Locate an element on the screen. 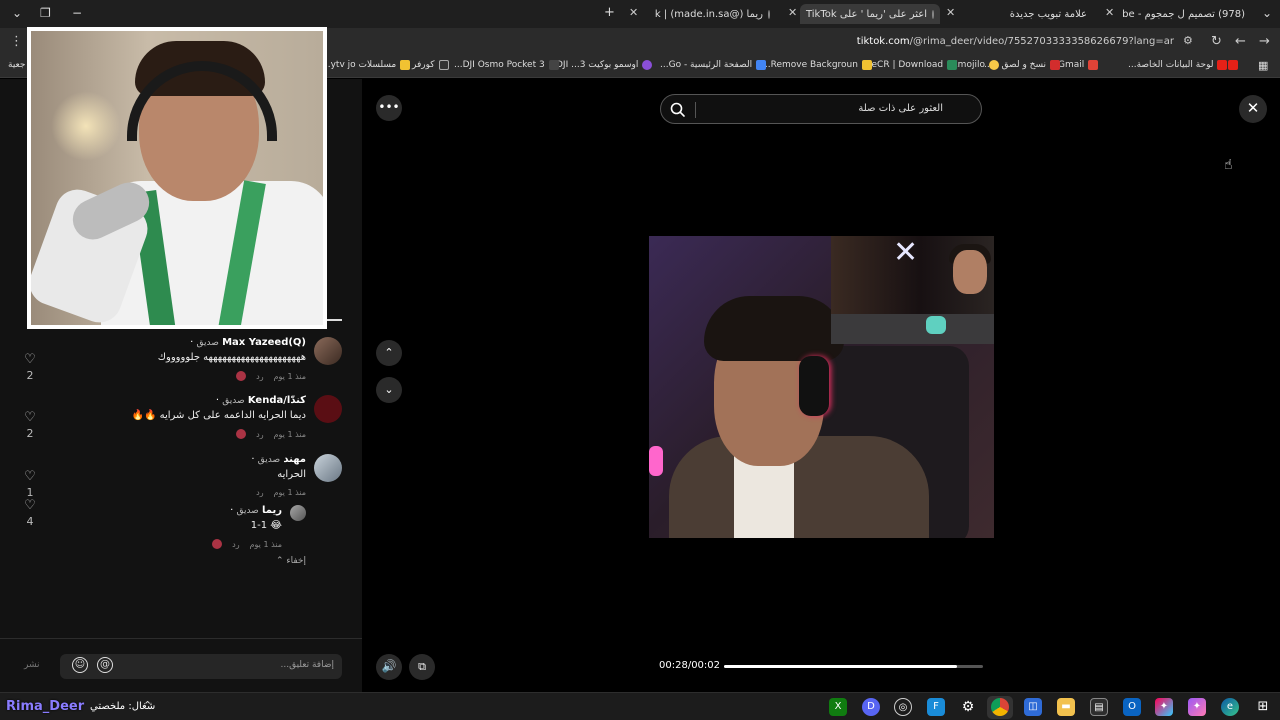  comment-author: ريما is located at coordinates (272, 510).